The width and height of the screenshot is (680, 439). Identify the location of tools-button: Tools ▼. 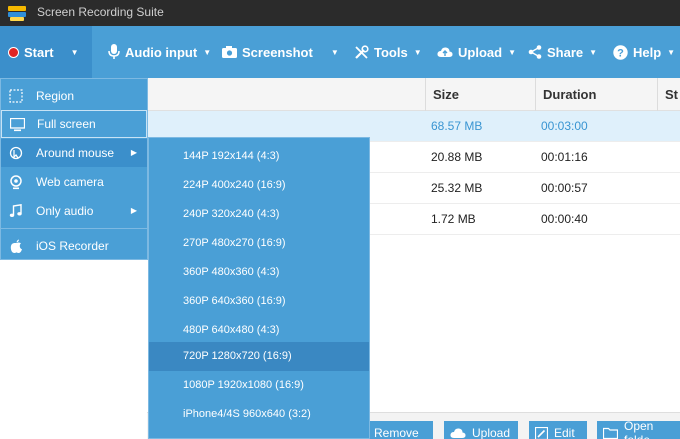
(388, 52).